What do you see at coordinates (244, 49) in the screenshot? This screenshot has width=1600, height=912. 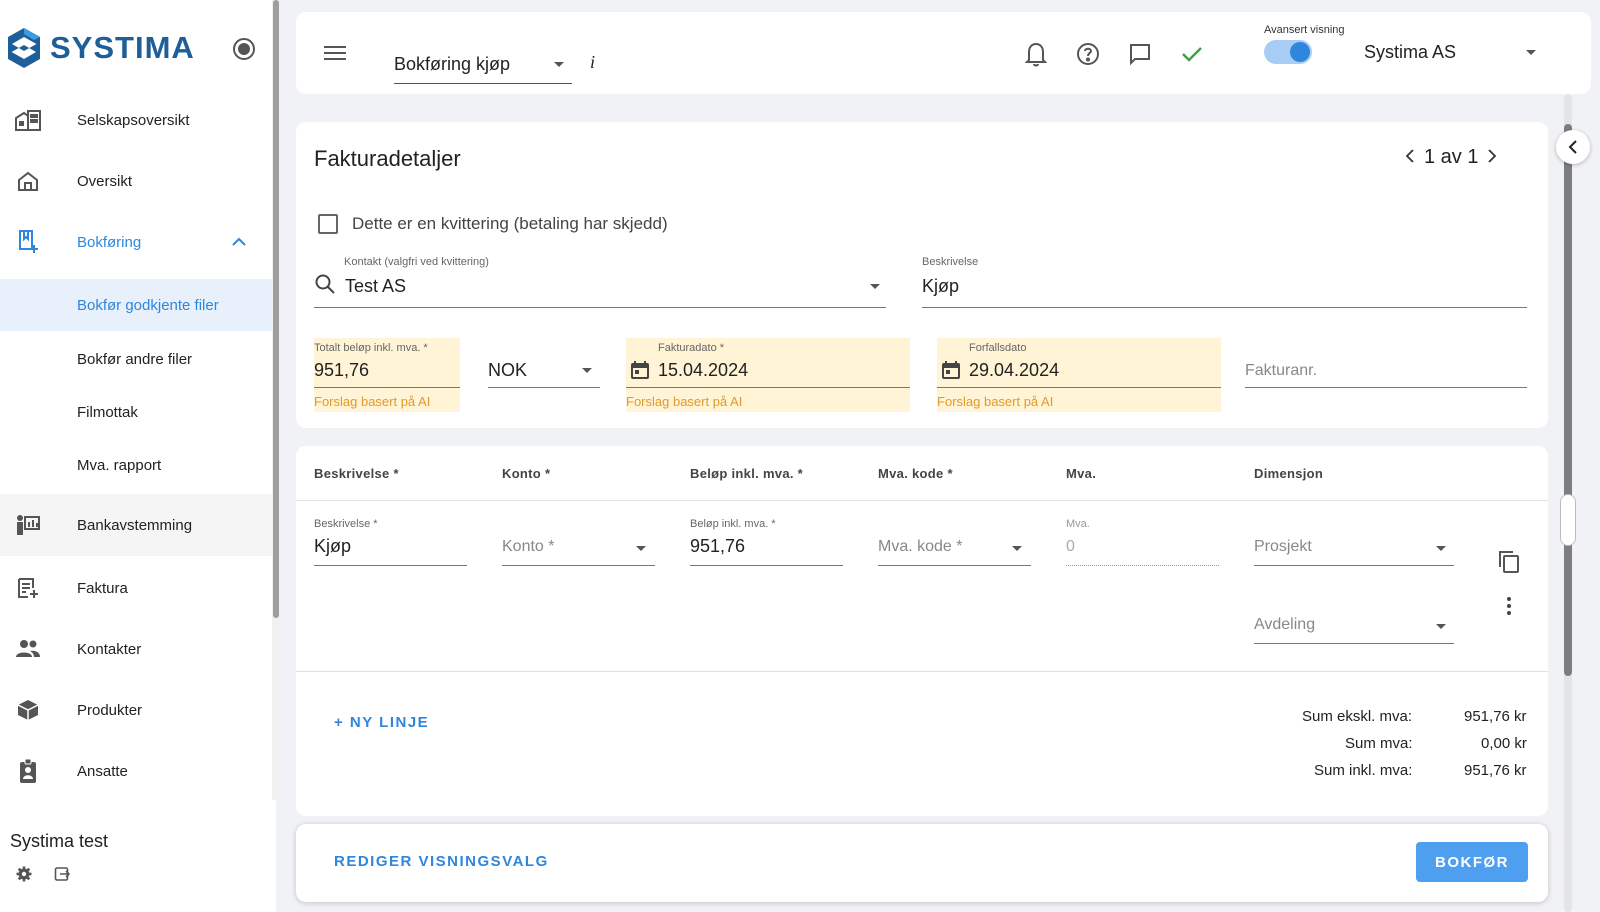 I see `record-icon` at bounding box center [244, 49].